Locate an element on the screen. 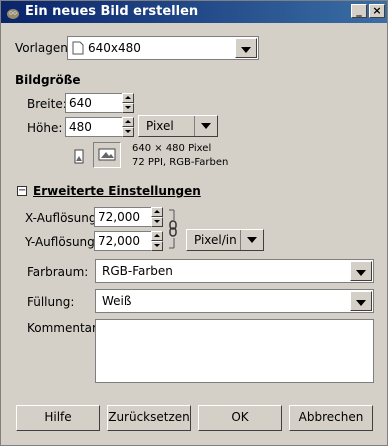 The width and height of the screenshot is (388, 446). portrait-button is located at coordinates (79, 157).